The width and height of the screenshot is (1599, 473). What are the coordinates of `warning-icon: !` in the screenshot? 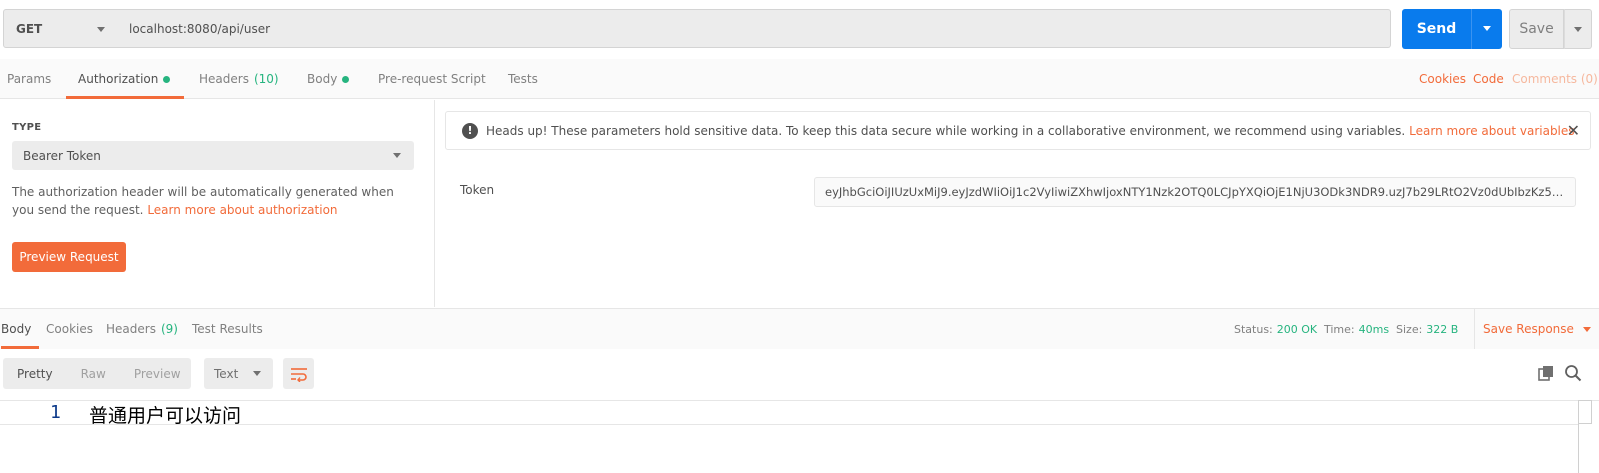 It's located at (470, 130).